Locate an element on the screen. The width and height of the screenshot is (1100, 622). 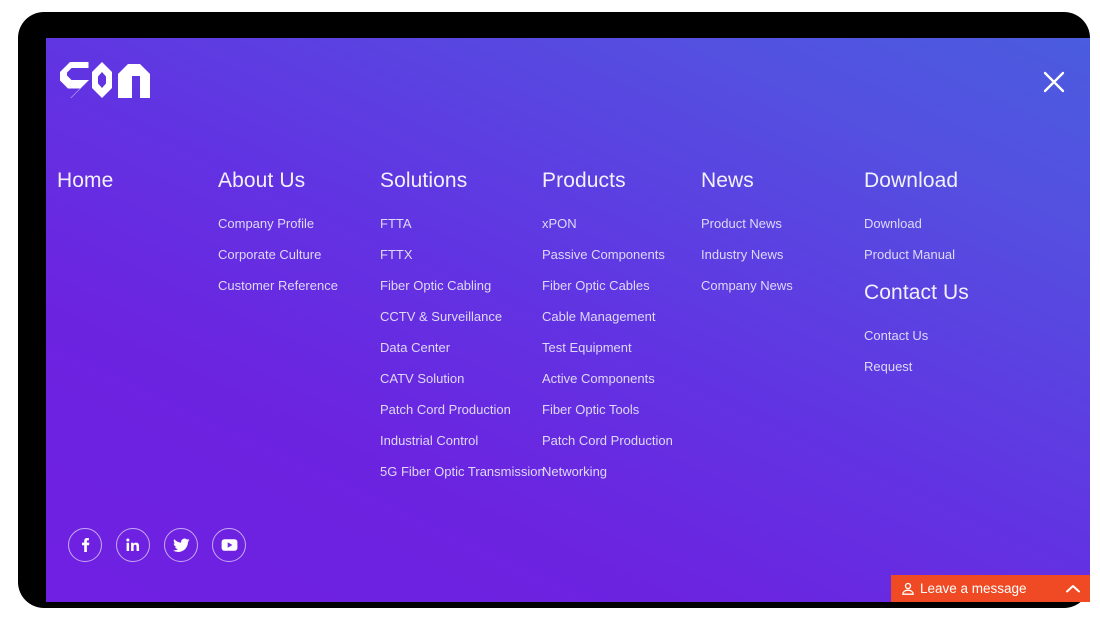
nav-link-product-manual: Product Manual is located at coordinates (916, 254).